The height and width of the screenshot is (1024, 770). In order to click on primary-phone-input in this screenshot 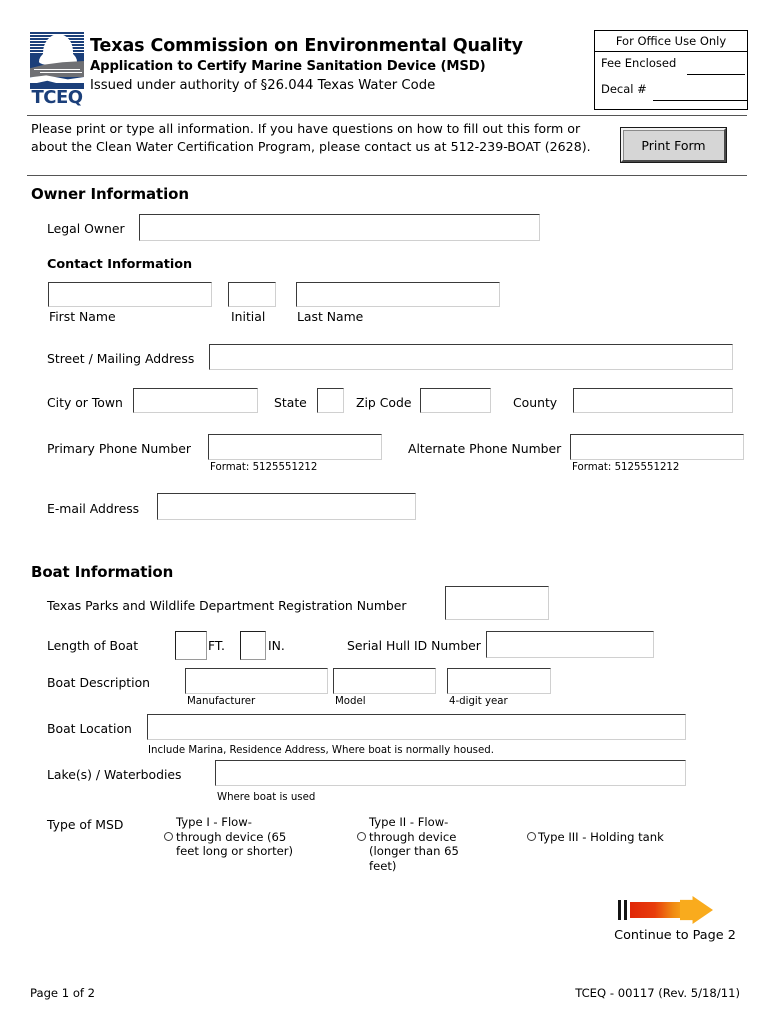, I will do `click(295, 447)`.